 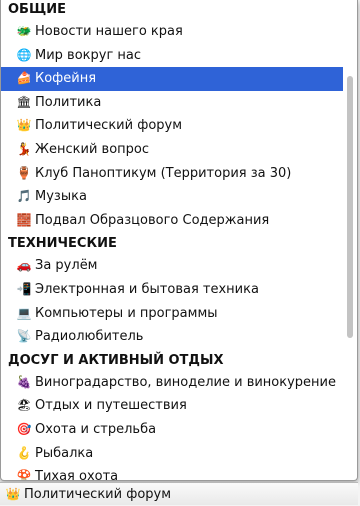 I want to click on dropdown-option: 👑 Политический форум, so click(x=172, y=126).